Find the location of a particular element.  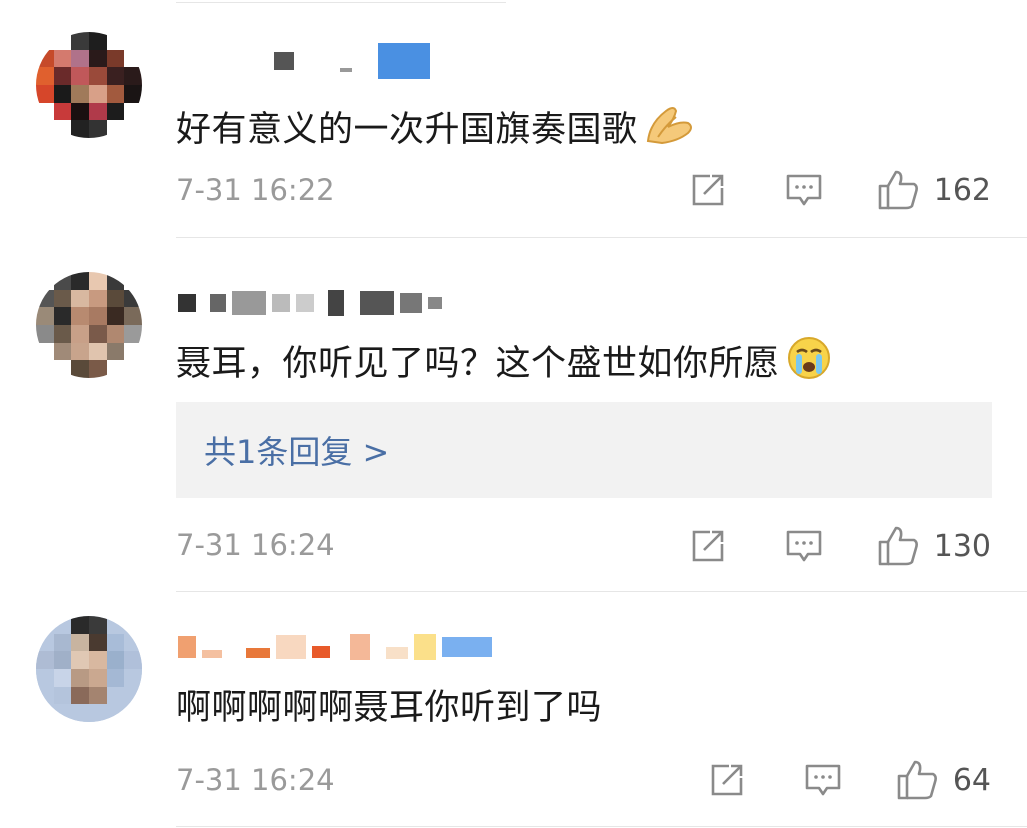

comment-actions: 162 is located at coordinates (839, 190).